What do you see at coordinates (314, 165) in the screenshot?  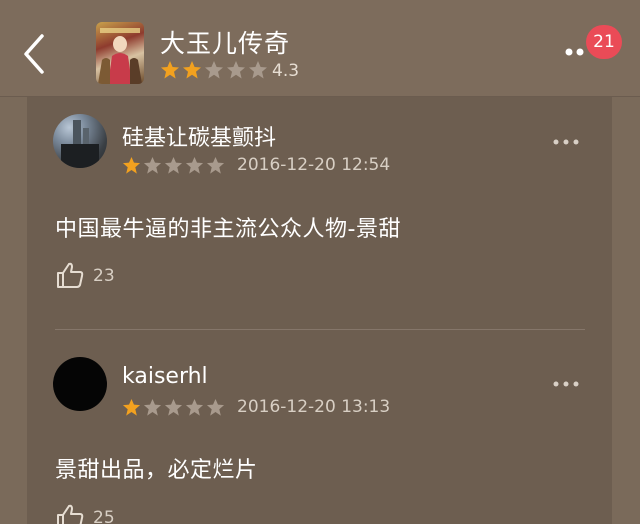 I see `review-date: 2016-12-20 12:54` at bounding box center [314, 165].